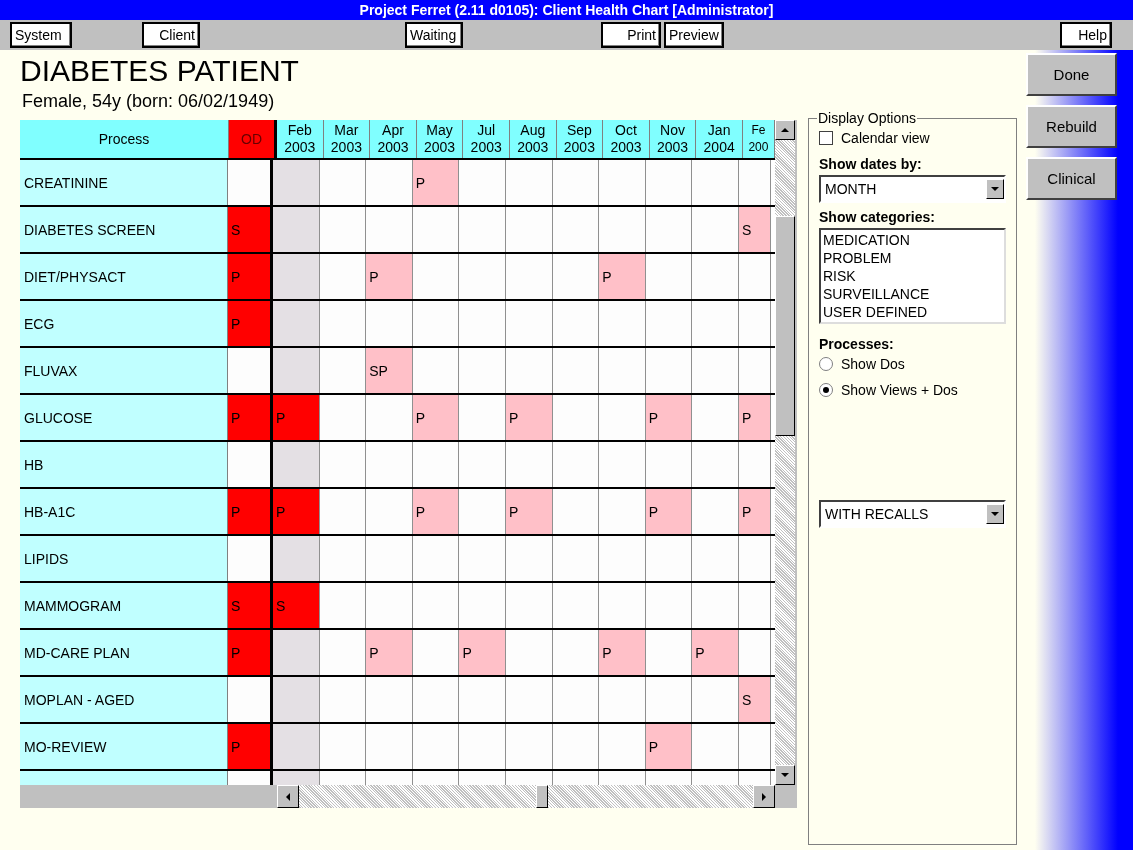  Describe the element at coordinates (1086, 35) in the screenshot. I see `toolbar-button: Help` at that location.